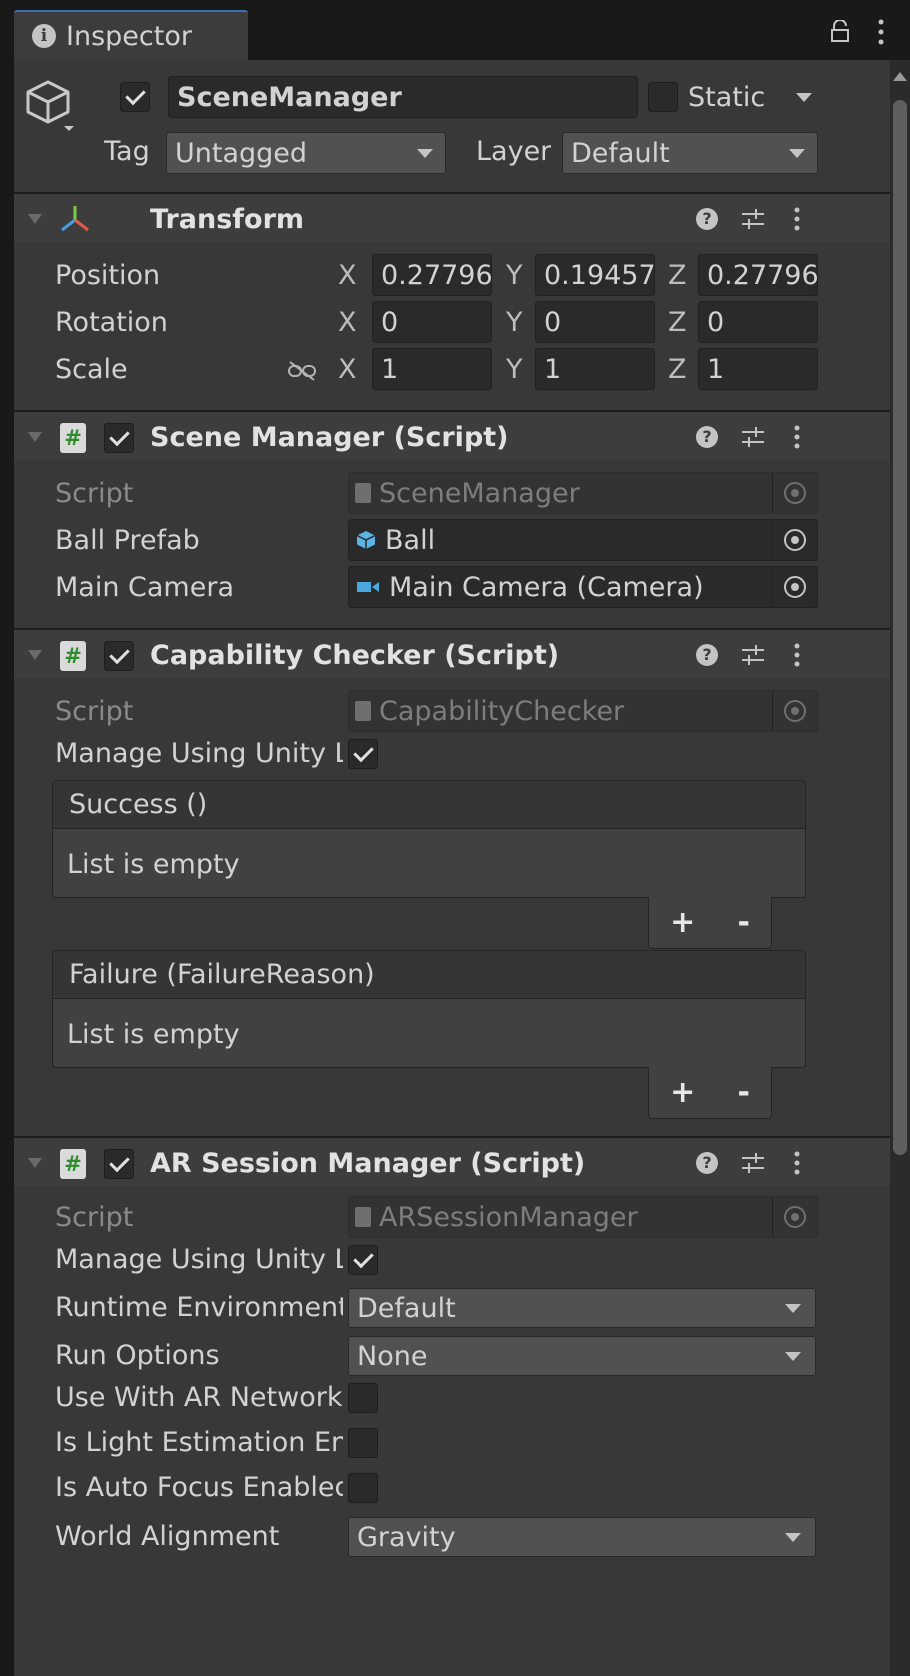 This screenshot has width=910, height=1676. Describe the element at coordinates (840, 31) in the screenshot. I see `lock-icon` at that location.